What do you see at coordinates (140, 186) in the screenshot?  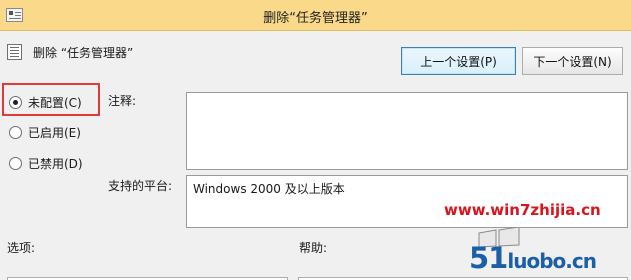 I see `supported-platform-label: 支持的平台:` at bounding box center [140, 186].